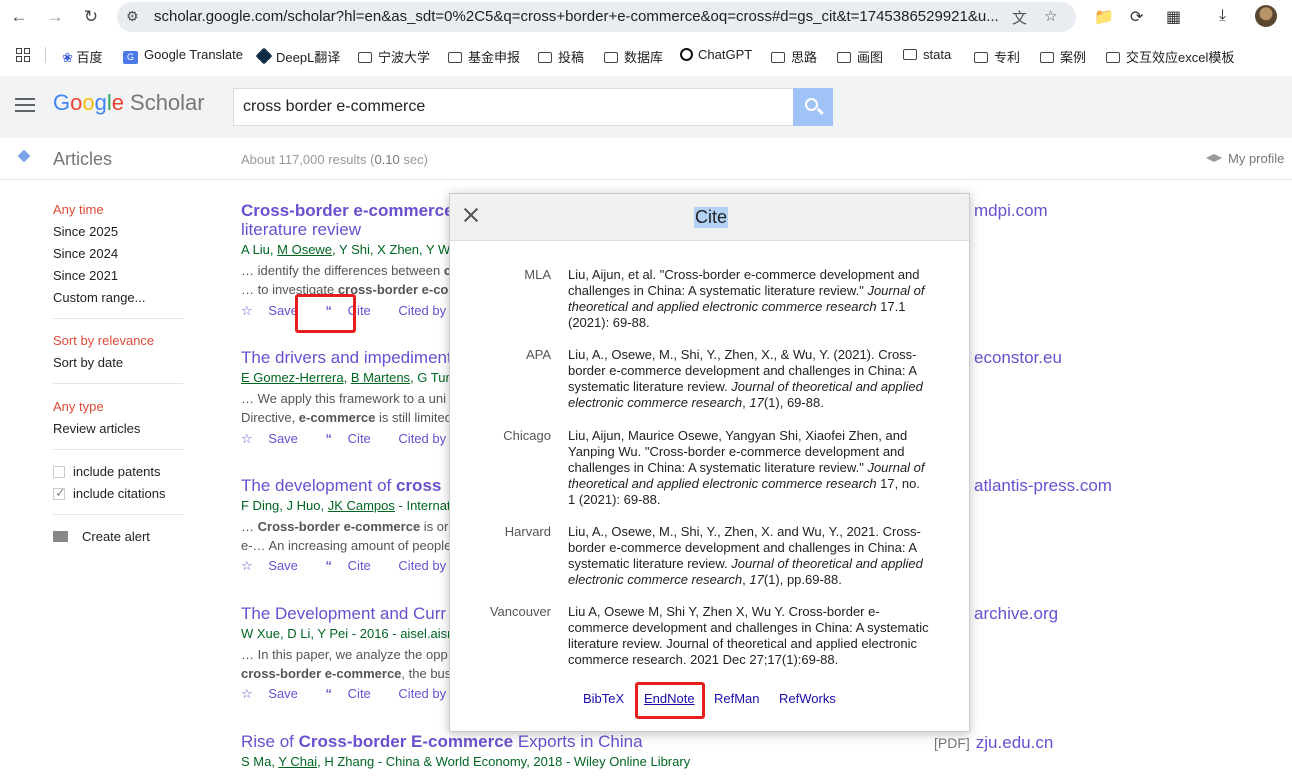 Image resolution: width=1292 pixels, height=777 pixels. What do you see at coordinates (301, 230) in the screenshot?
I see `result-title-line2: literature review` at bounding box center [301, 230].